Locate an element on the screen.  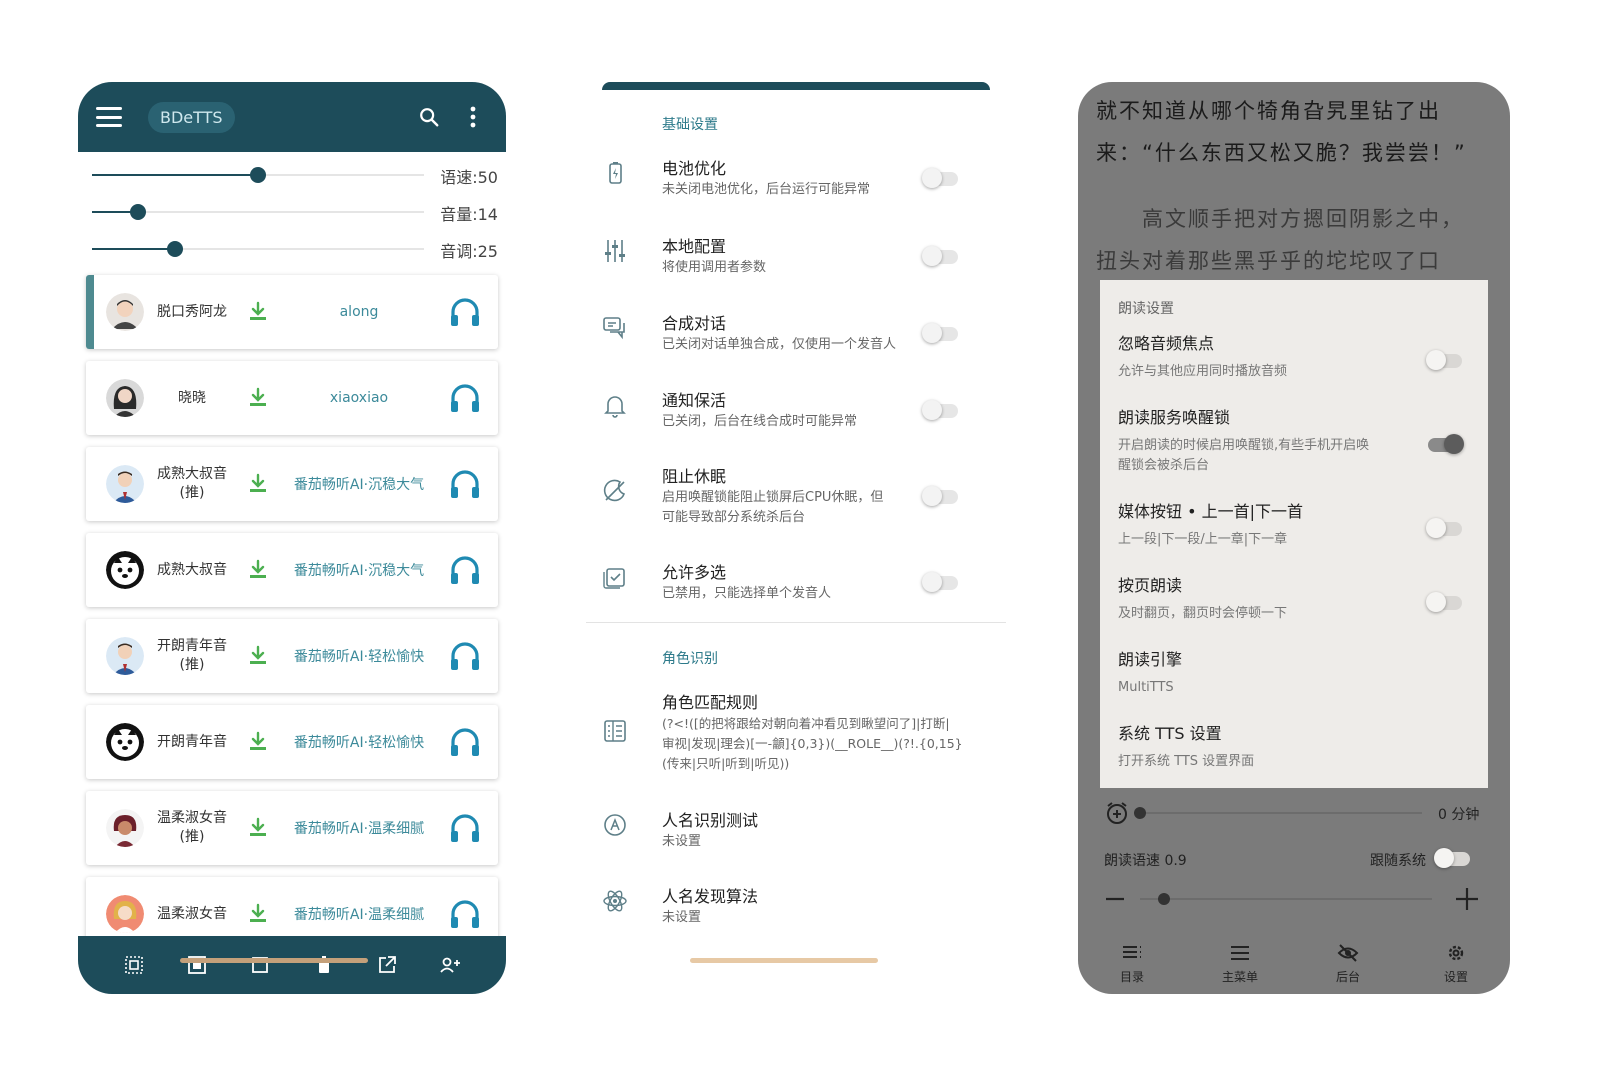
timer-slider-thumb is located at coordinates (1140, 813).